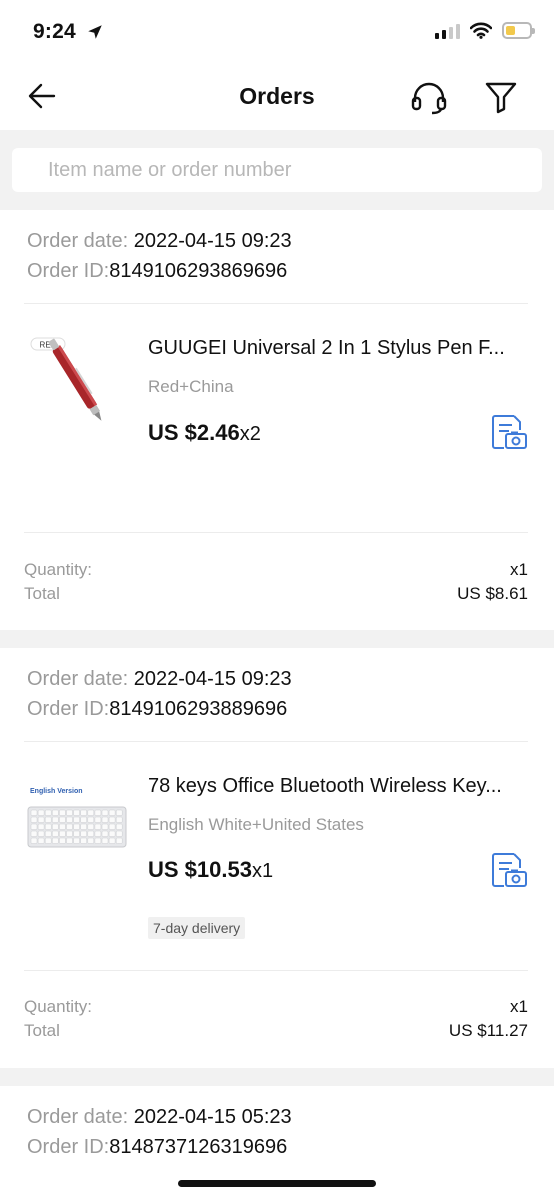  What do you see at coordinates (200, 869) in the screenshot?
I see `price-value: US $10.53` at bounding box center [200, 869].